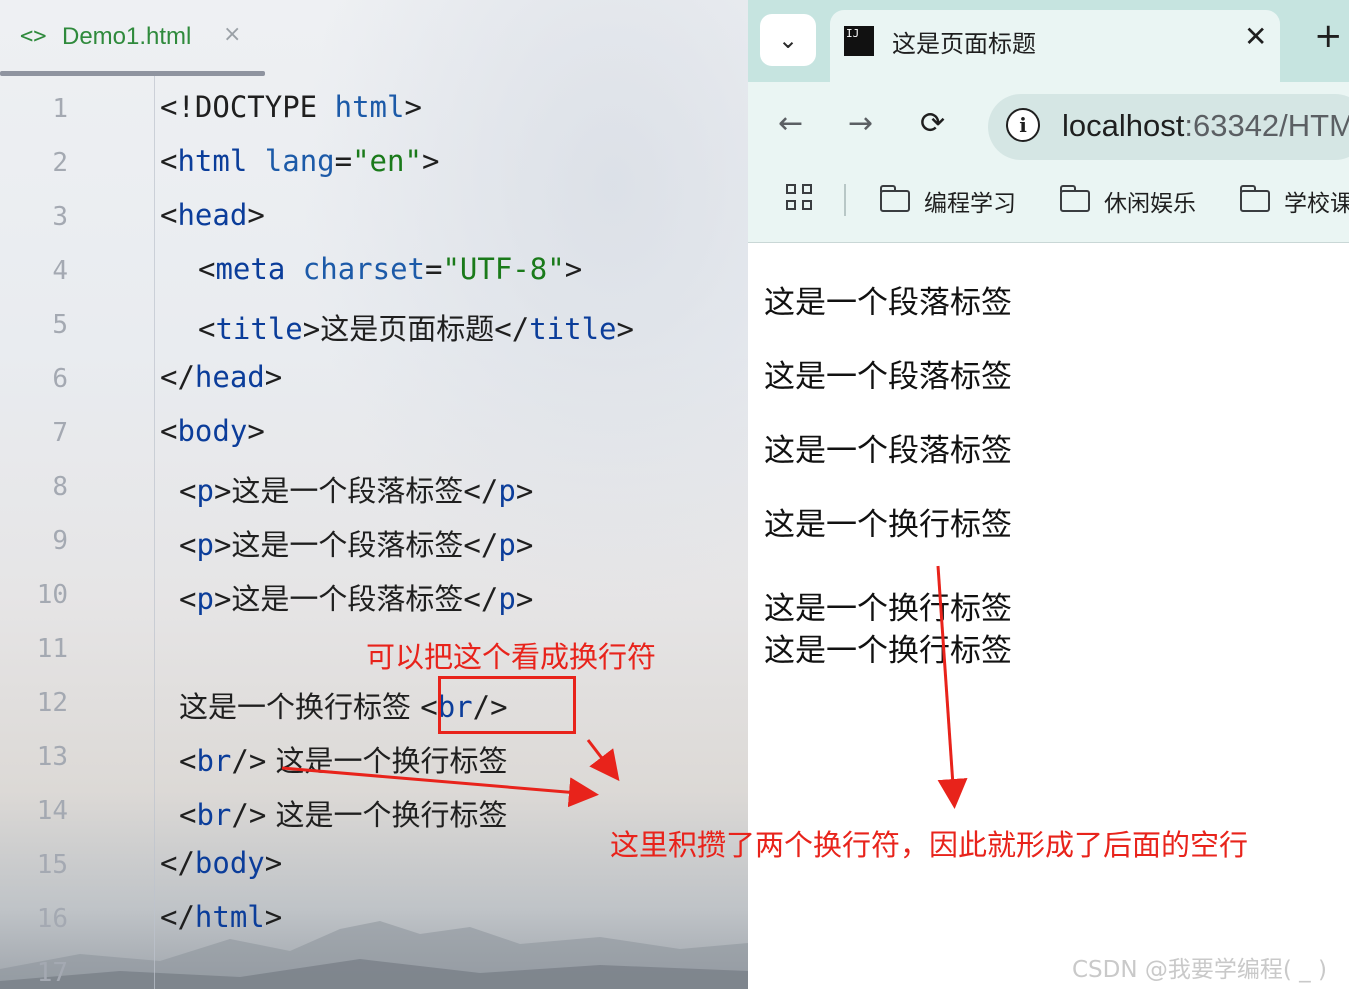 The height and width of the screenshot is (989, 1349). Describe the element at coordinates (416, 327) in the screenshot. I see `code-line-5: <title>这是页面标题</title>` at that location.